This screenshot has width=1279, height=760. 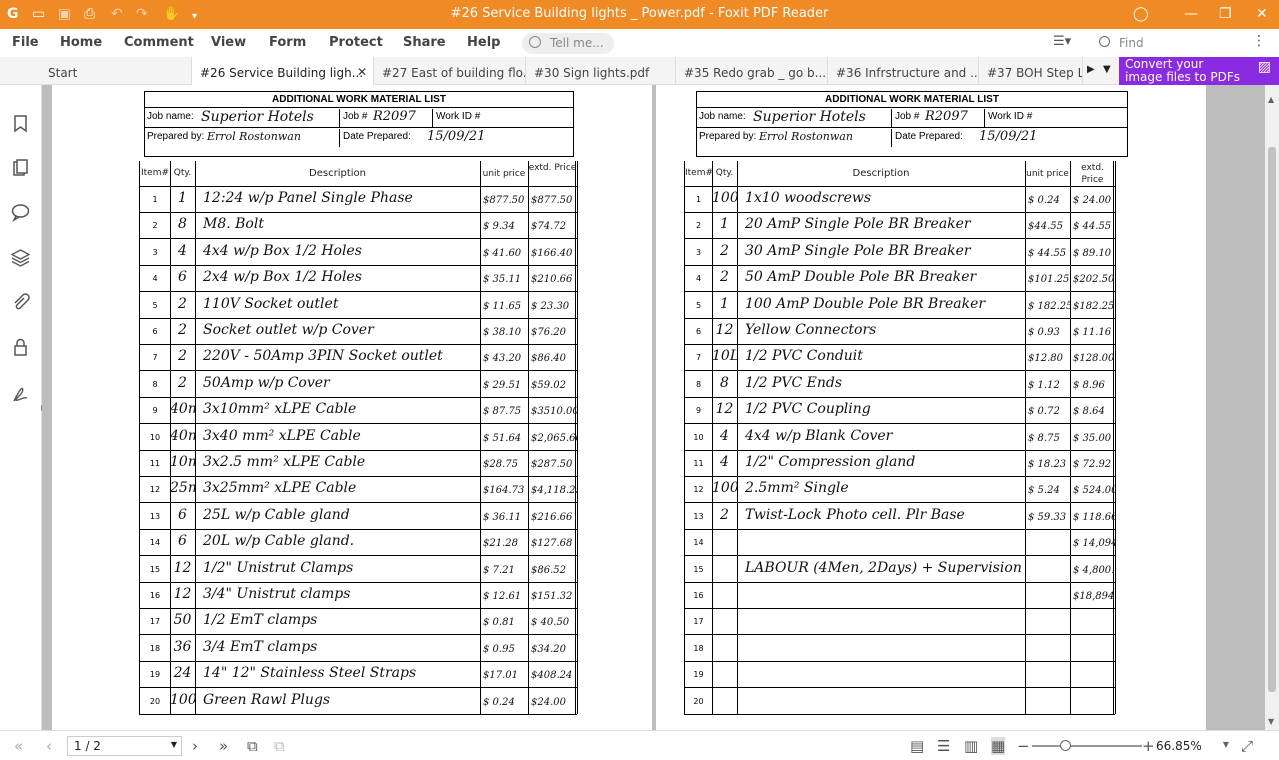 What do you see at coordinates (1094, 359) in the screenshot?
I see `item-extended-price: $128.00` at bounding box center [1094, 359].